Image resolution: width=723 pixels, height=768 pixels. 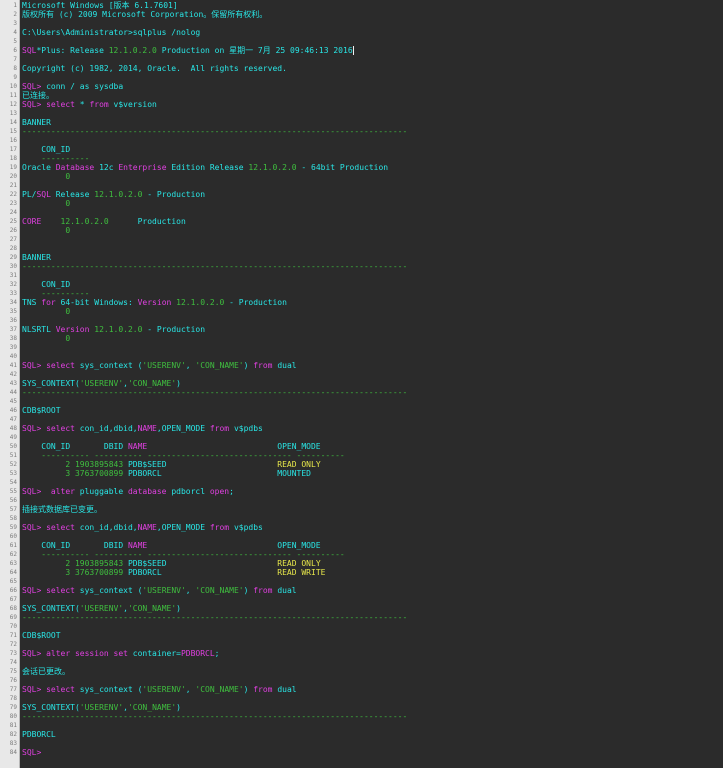 What do you see at coordinates (372, 752) in the screenshot?
I see `code-line: SQL>` at bounding box center [372, 752].